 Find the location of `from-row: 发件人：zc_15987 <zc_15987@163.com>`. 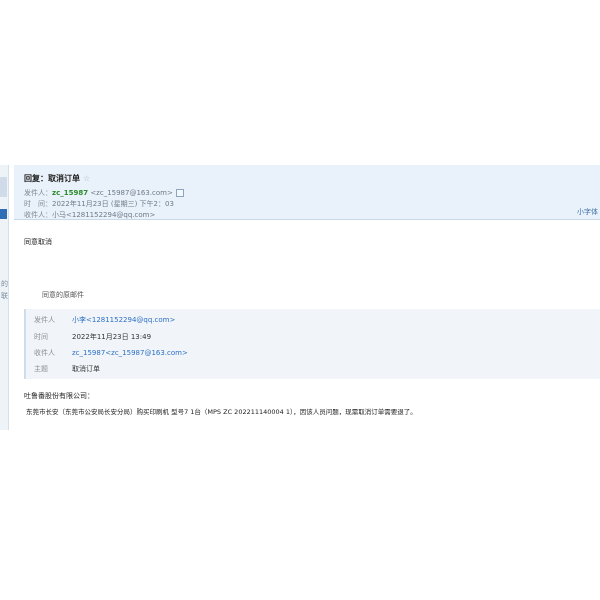

from-row: 发件人：zc_15987 <zc_15987@163.com> is located at coordinates (104, 193).